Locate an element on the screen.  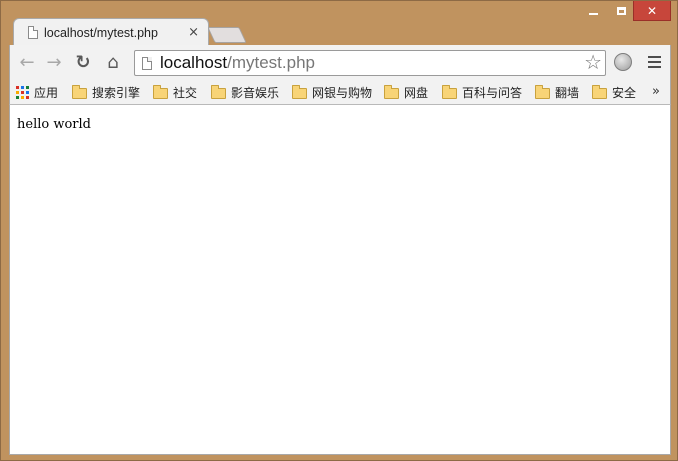
maximize-button is located at coordinates (621, 11).